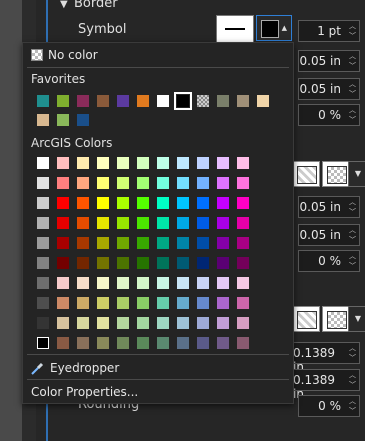  What do you see at coordinates (75, 368) in the screenshot?
I see `eyedropper-option: Eyedropper` at bounding box center [75, 368].